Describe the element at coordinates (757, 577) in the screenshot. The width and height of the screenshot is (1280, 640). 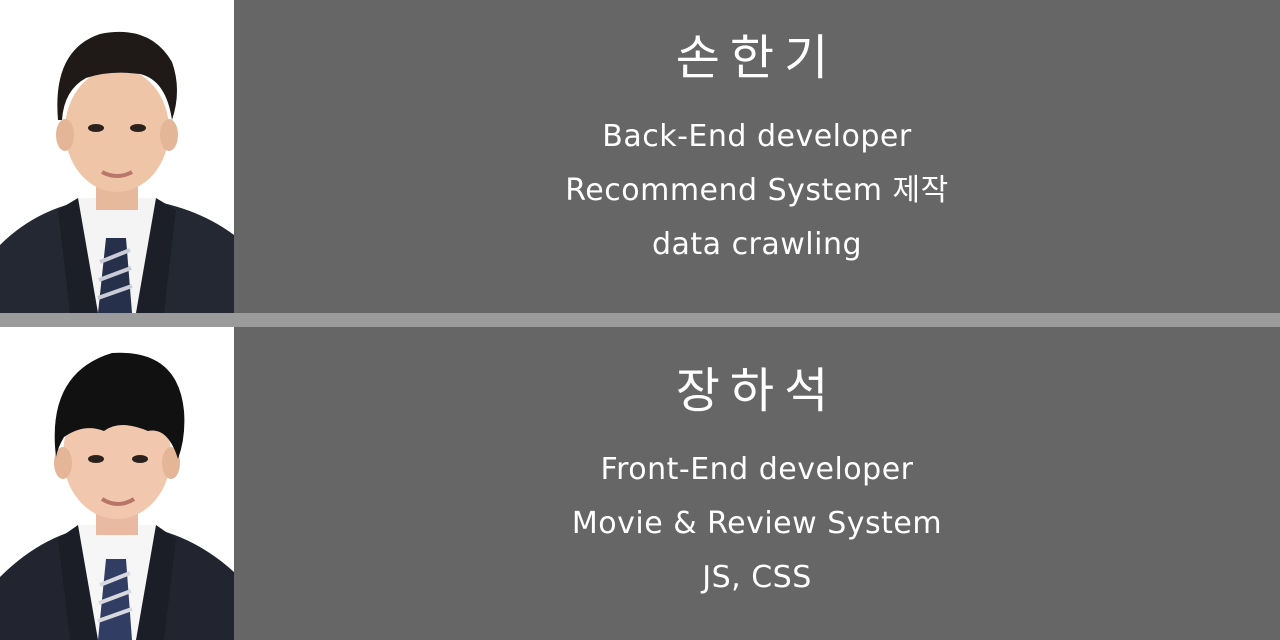
I see `member-detail: JS, CSS` at that location.